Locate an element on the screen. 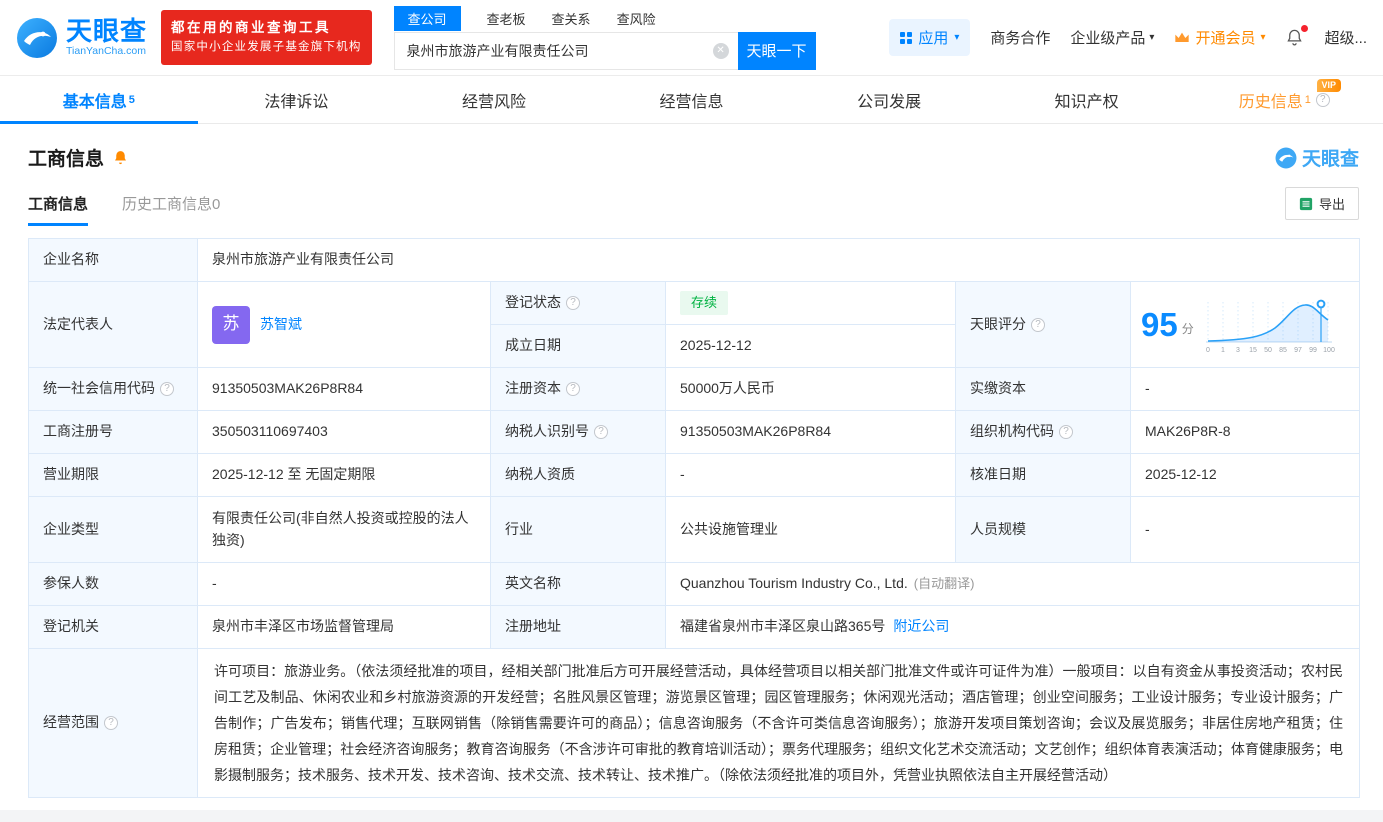  export-button: 导出 is located at coordinates (1321, 203).